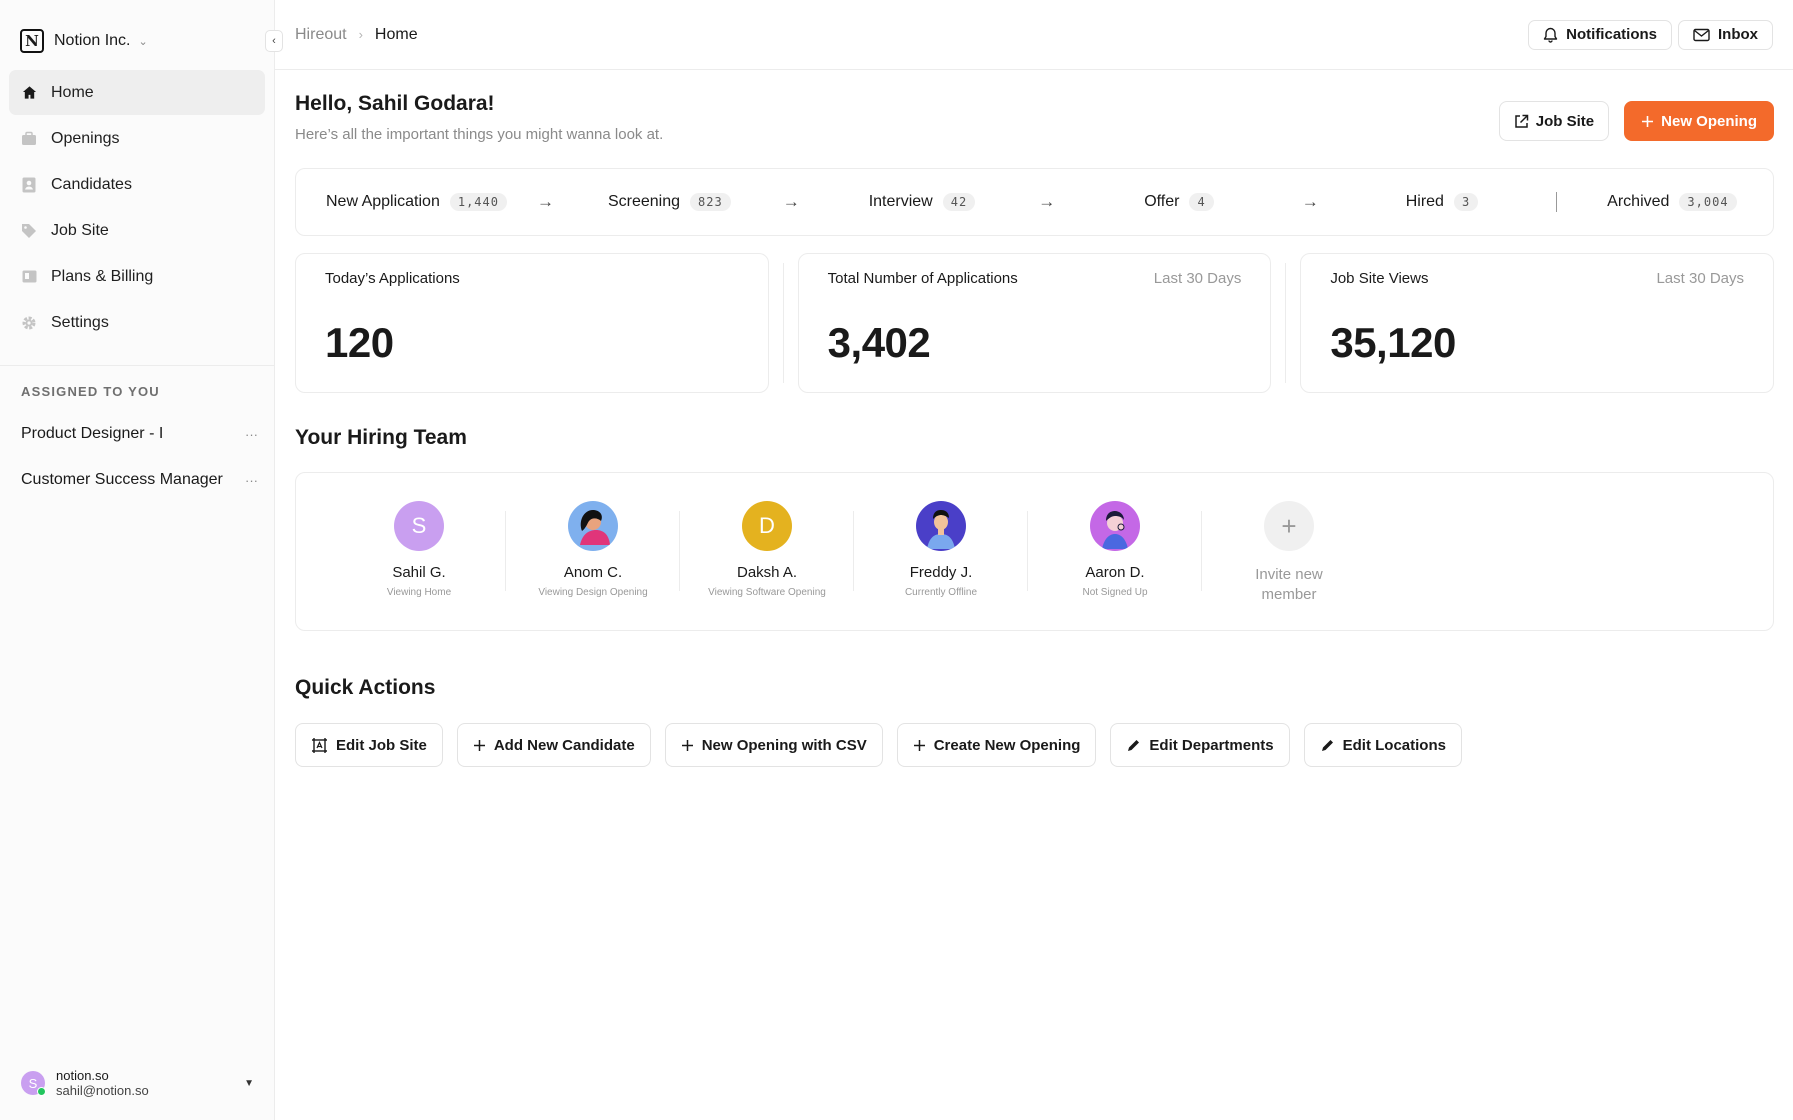  What do you see at coordinates (479, 745) in the screenshot?
I see `plus-icon` at bounding box center [479, 745].